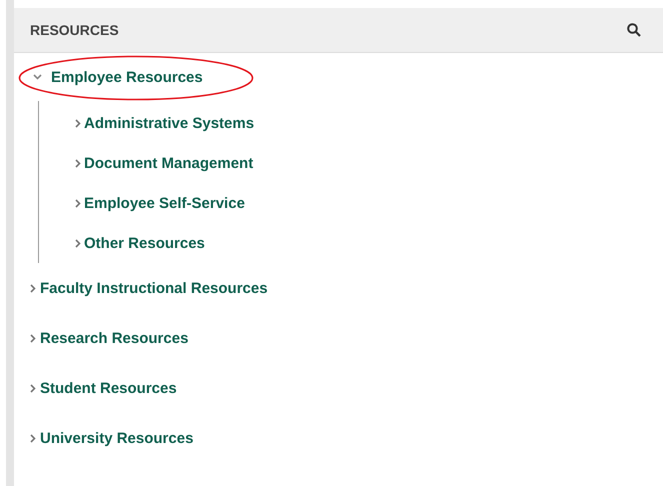 The image size is (663, 486). I want to click on tree-item: Employee Self-Service, so click(164, 203).